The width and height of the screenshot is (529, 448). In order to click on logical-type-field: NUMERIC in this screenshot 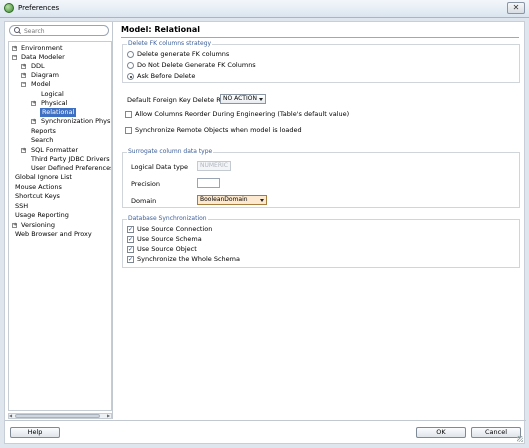, I will do `click(214, 166)`.